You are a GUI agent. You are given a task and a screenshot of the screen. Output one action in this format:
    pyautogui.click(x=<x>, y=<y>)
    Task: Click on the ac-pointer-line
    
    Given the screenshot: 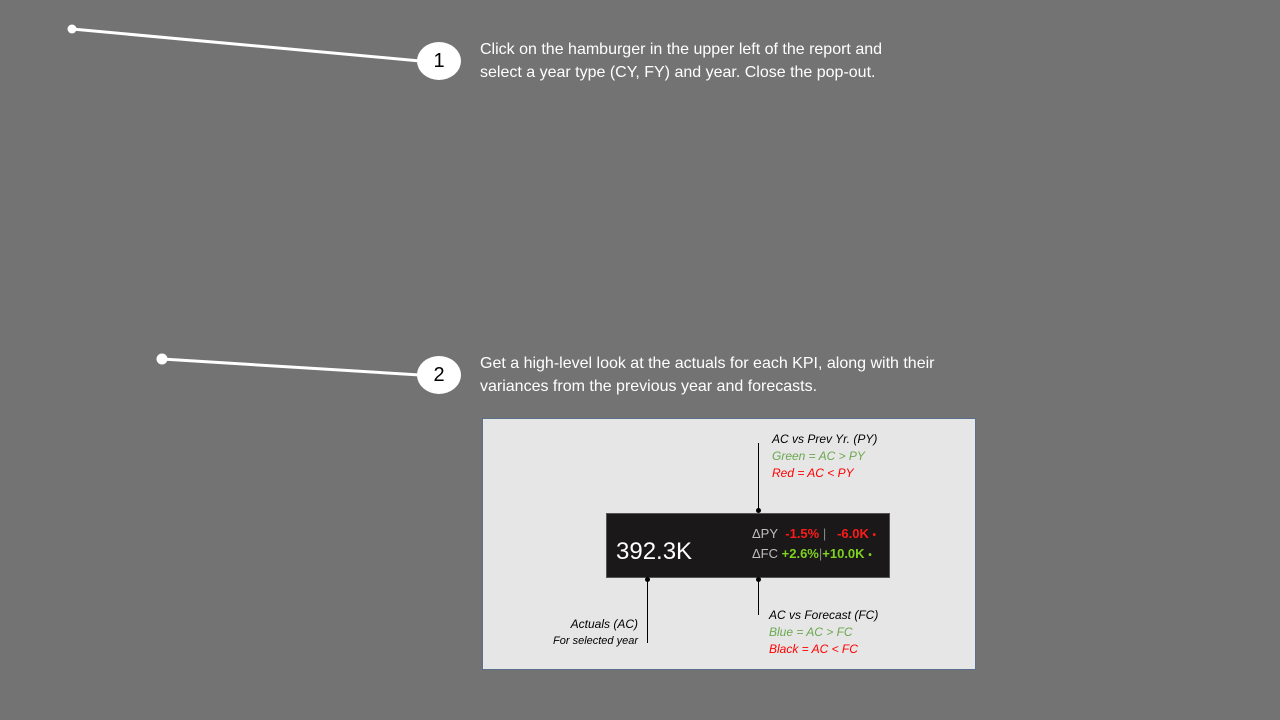 What is the action you would take?
    pyautogui.click(x=647, y=611)
    